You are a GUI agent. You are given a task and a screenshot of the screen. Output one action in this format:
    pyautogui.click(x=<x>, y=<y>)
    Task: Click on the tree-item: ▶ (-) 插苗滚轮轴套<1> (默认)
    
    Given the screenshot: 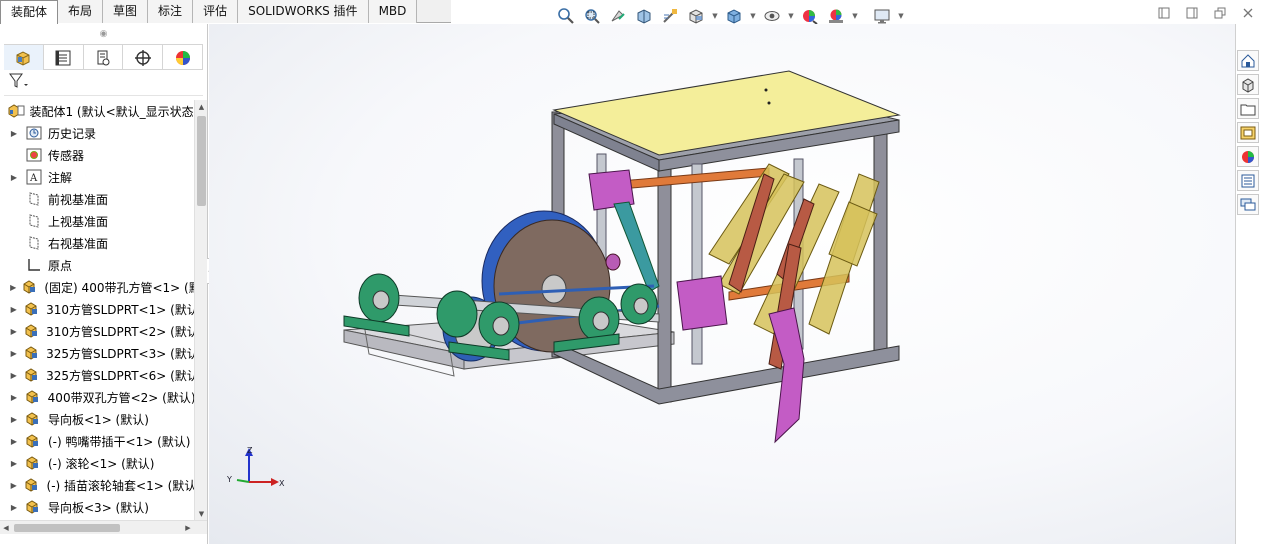 What is the action you would take?
    pyautogui.click(x=97, y=485)
    